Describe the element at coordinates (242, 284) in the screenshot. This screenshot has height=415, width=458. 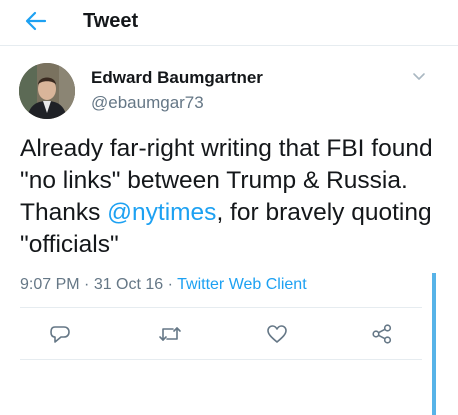
I see `client-link: Twitter Web Client` at that location.